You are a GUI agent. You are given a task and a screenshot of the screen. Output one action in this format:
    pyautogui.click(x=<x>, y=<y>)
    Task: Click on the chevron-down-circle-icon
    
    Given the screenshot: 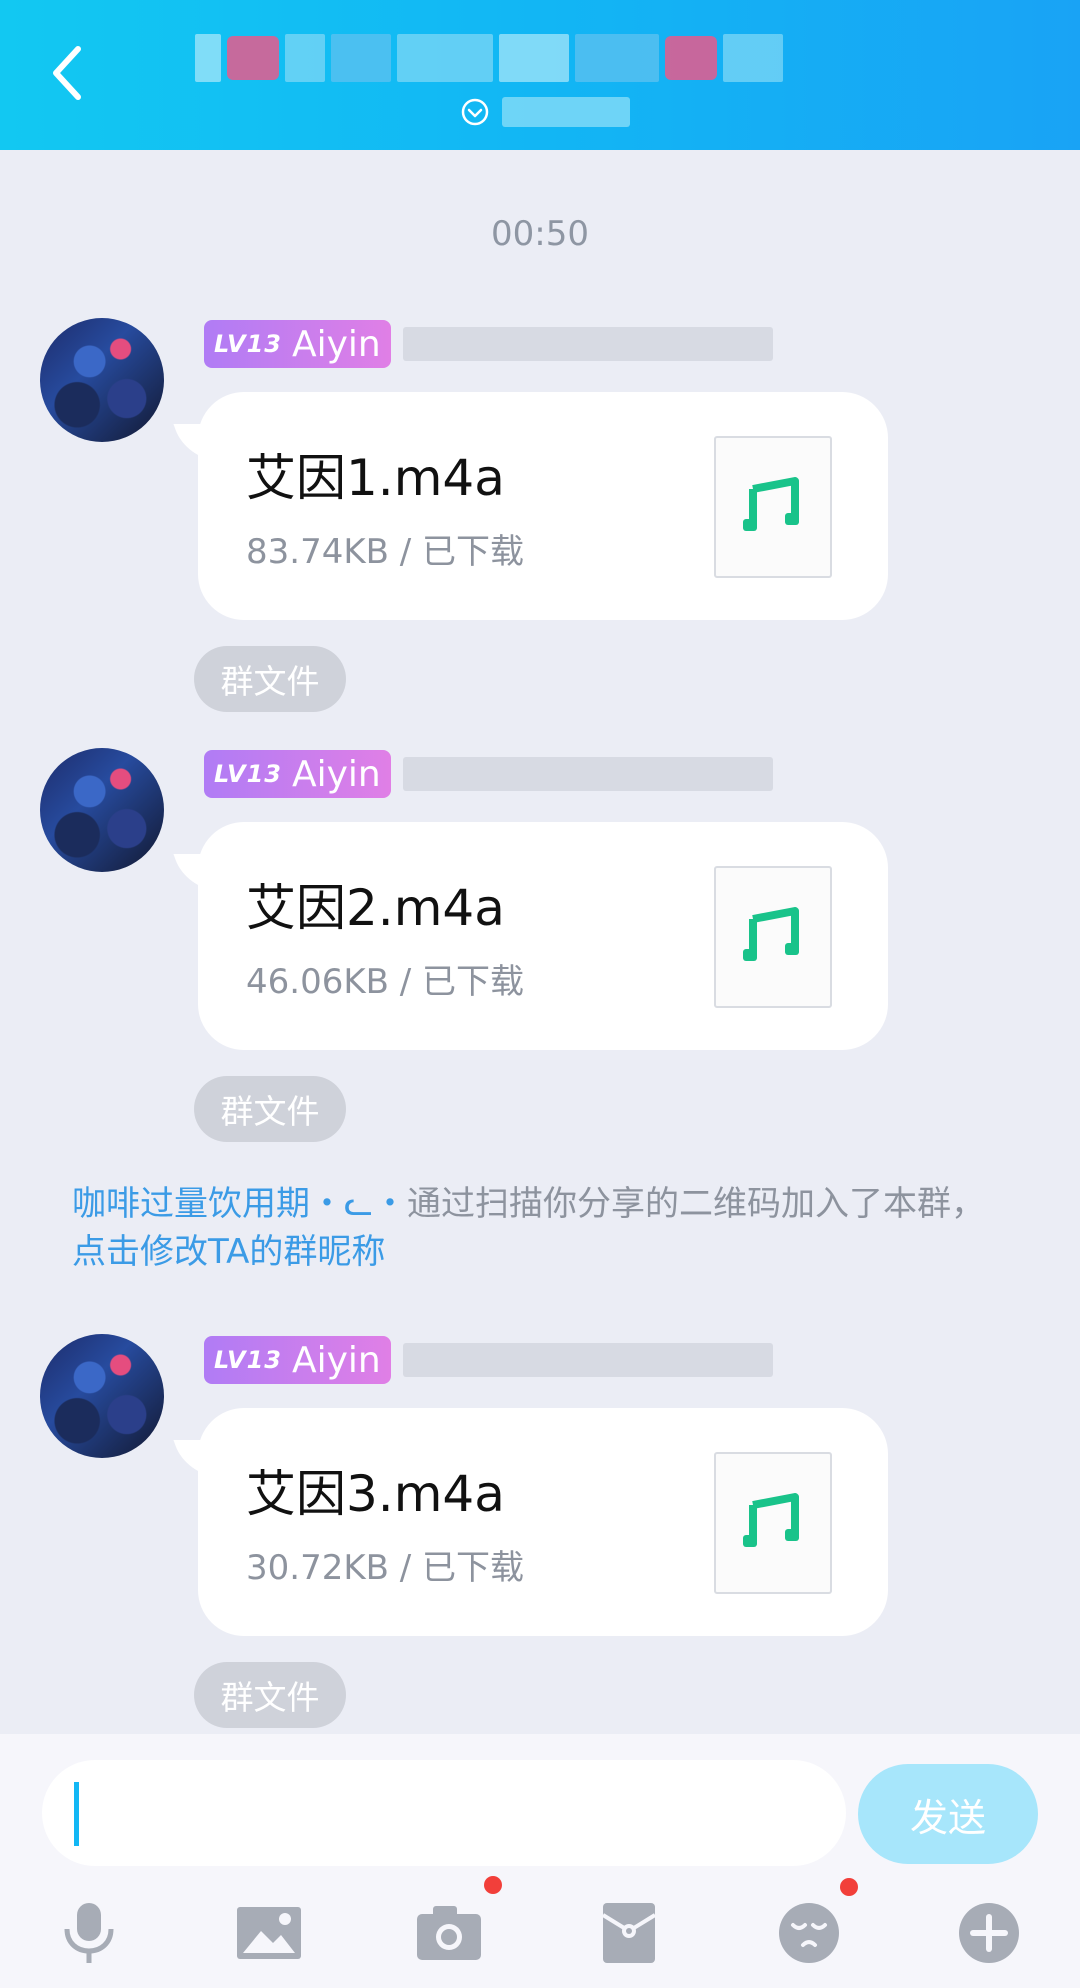 What is the action you would take?
    pyautogui.click(x=475, y=112)
    